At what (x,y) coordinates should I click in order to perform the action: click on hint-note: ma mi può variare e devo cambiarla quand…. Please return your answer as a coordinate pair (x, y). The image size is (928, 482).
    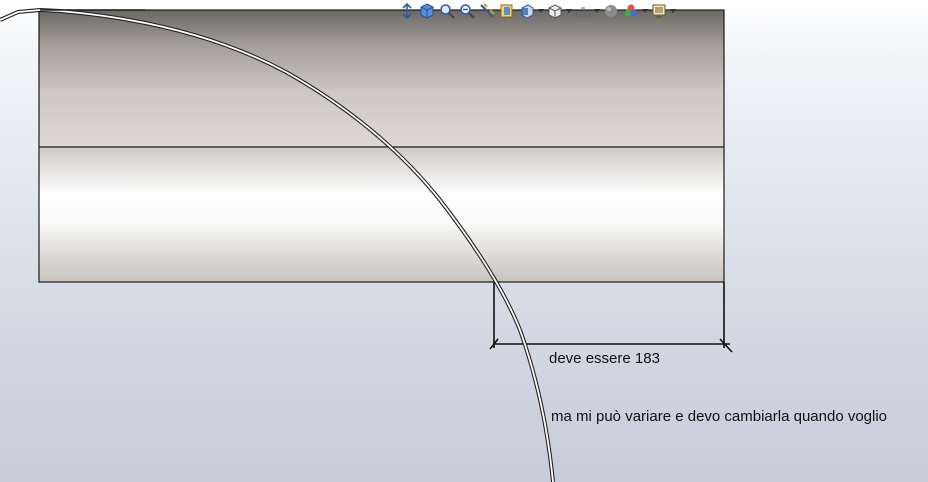
    Looking at the image, I should click on (719, 416).